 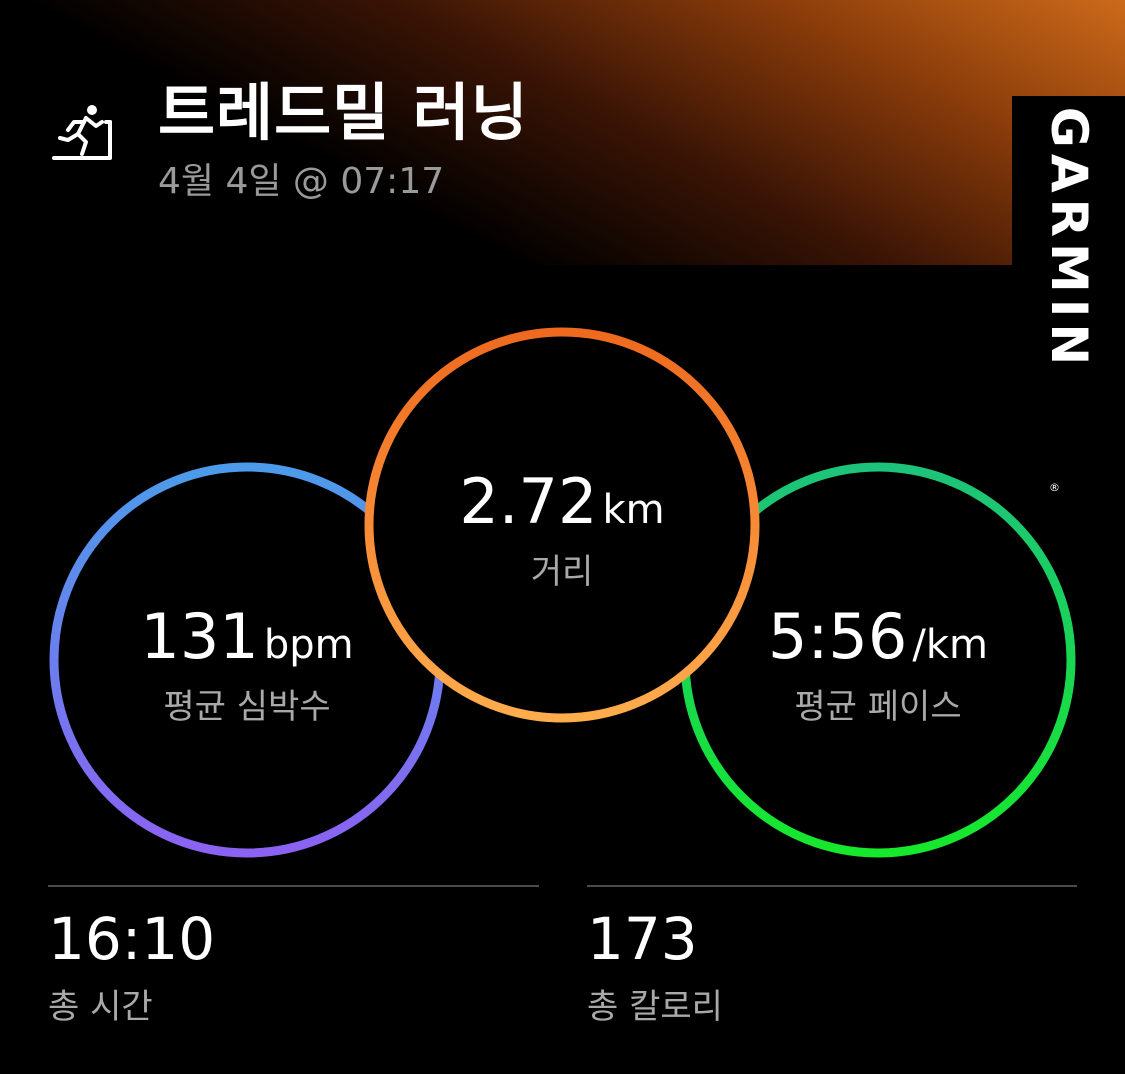 I want to click on divider-right, so click(x=832, y=886).